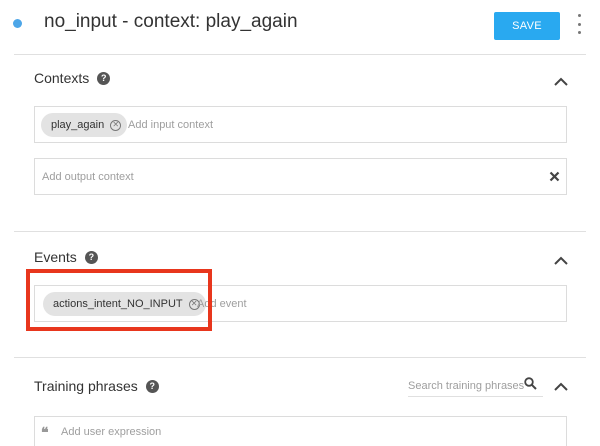 This screenshot has width=600, height=446. I want to click on highlight-box, so click(119, 300).